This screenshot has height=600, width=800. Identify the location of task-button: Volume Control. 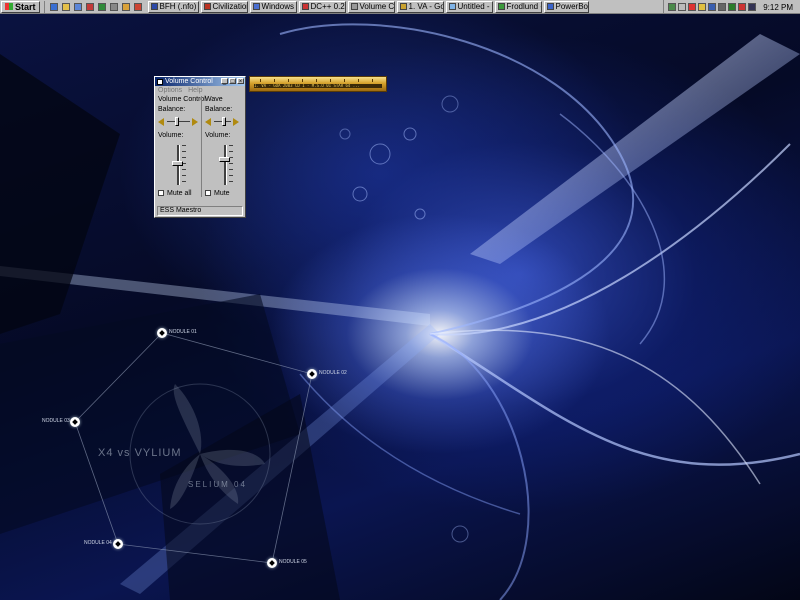
(371, 6).